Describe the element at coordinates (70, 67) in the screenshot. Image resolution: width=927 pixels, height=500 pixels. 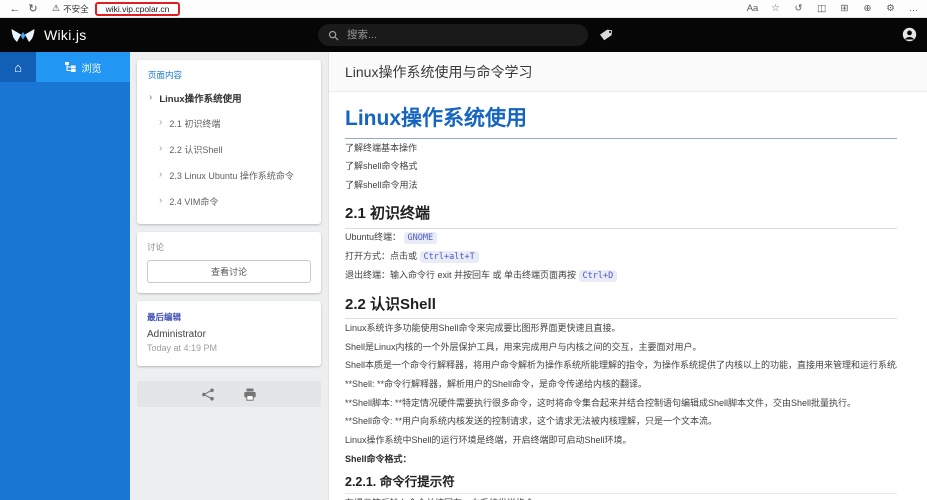
I see `tree-icon` at that location.